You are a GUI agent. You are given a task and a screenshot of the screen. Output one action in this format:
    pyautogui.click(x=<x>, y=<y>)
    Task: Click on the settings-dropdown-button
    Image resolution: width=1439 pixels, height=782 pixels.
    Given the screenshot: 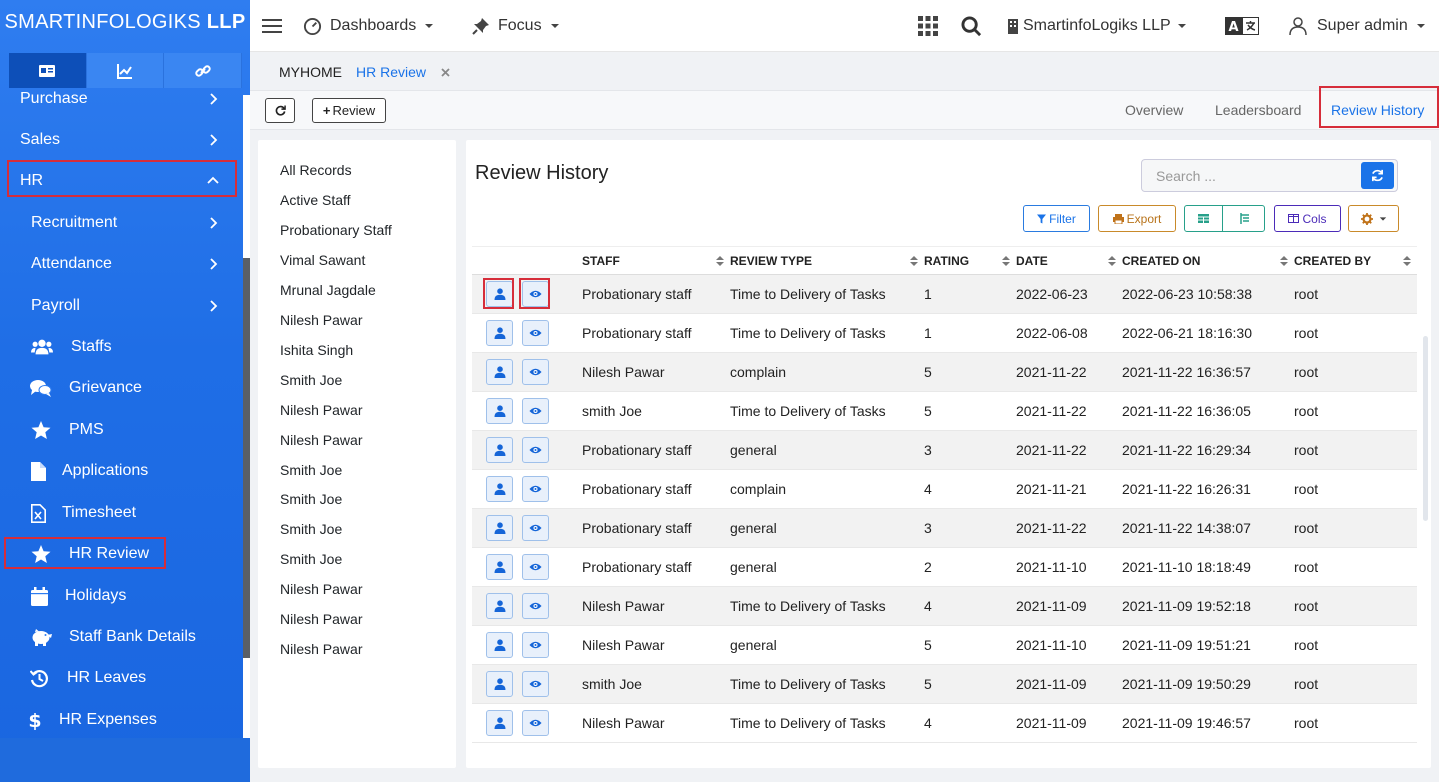 What is the action you would take?
    pyautogui.click(x=1373, y=218)
    